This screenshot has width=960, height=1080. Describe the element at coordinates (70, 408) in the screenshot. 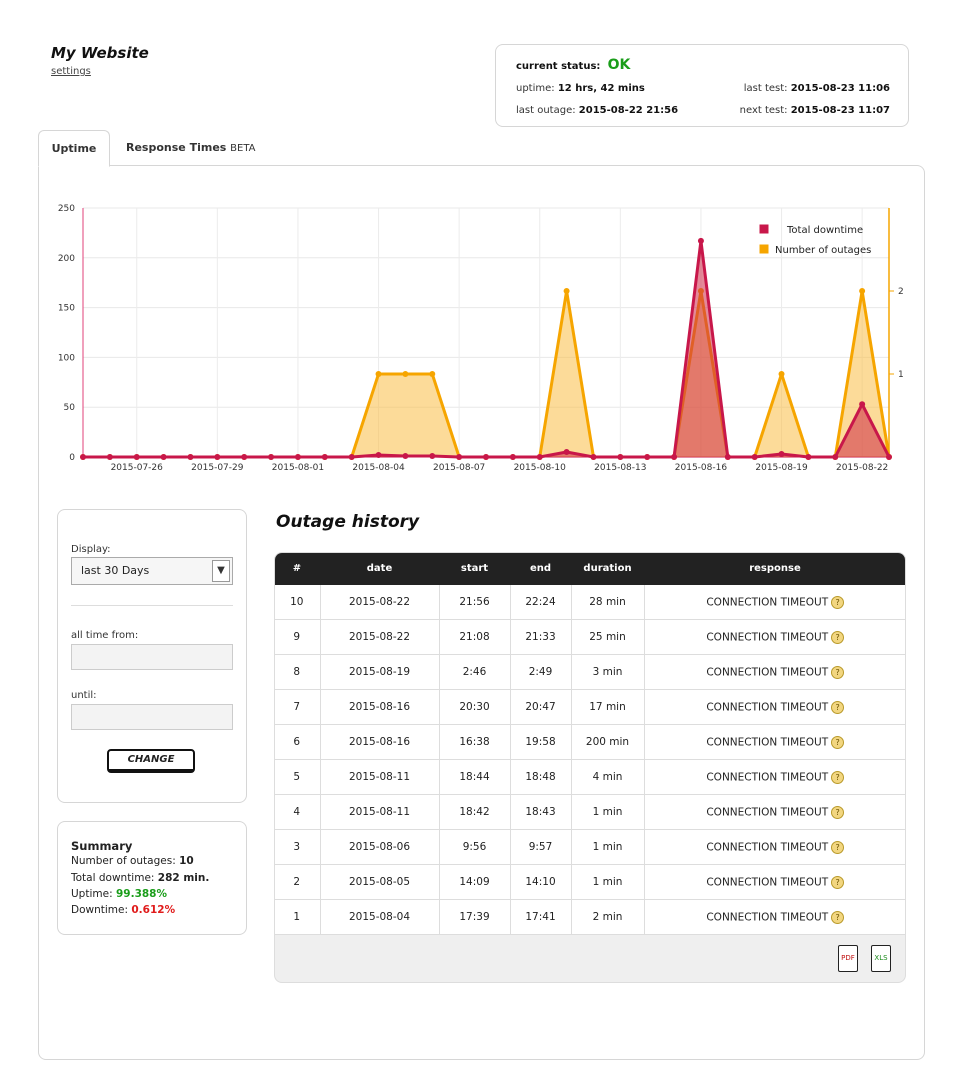

I see `y-left-tick-label: 50` at that location.